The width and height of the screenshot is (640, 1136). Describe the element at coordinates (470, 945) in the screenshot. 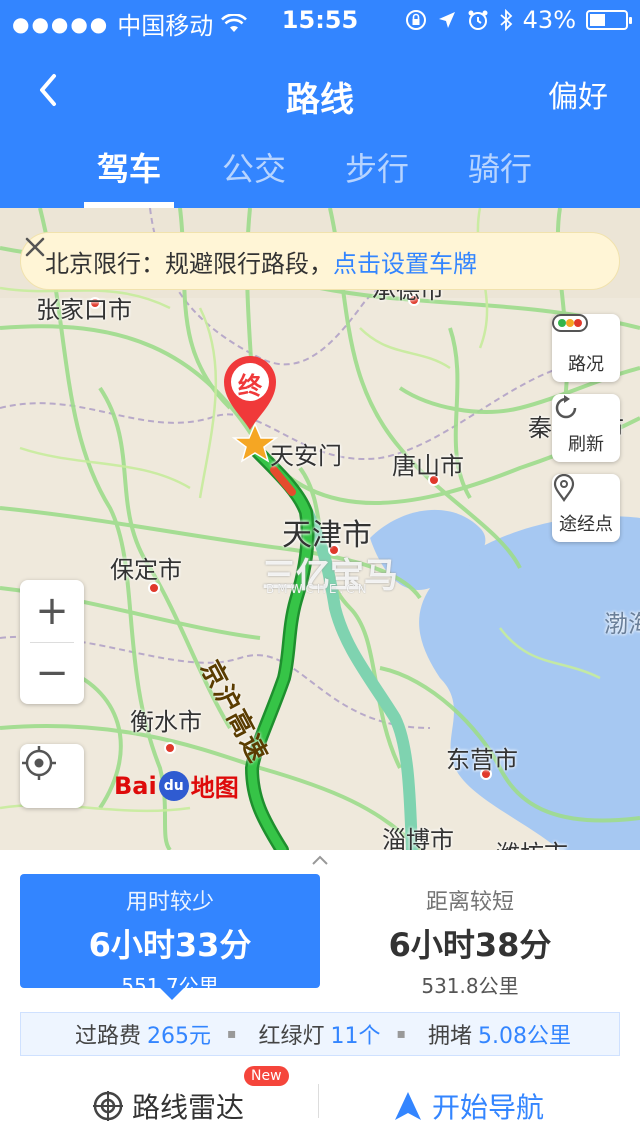

I see `route-time: 6小时38分` at that location.